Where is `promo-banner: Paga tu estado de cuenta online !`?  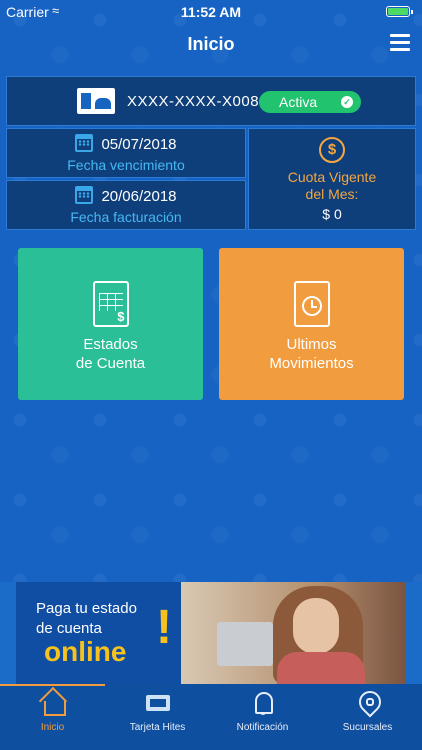
promo-banner: Paga tu estado de cuenta online ! is located at coordinates (211, 633).